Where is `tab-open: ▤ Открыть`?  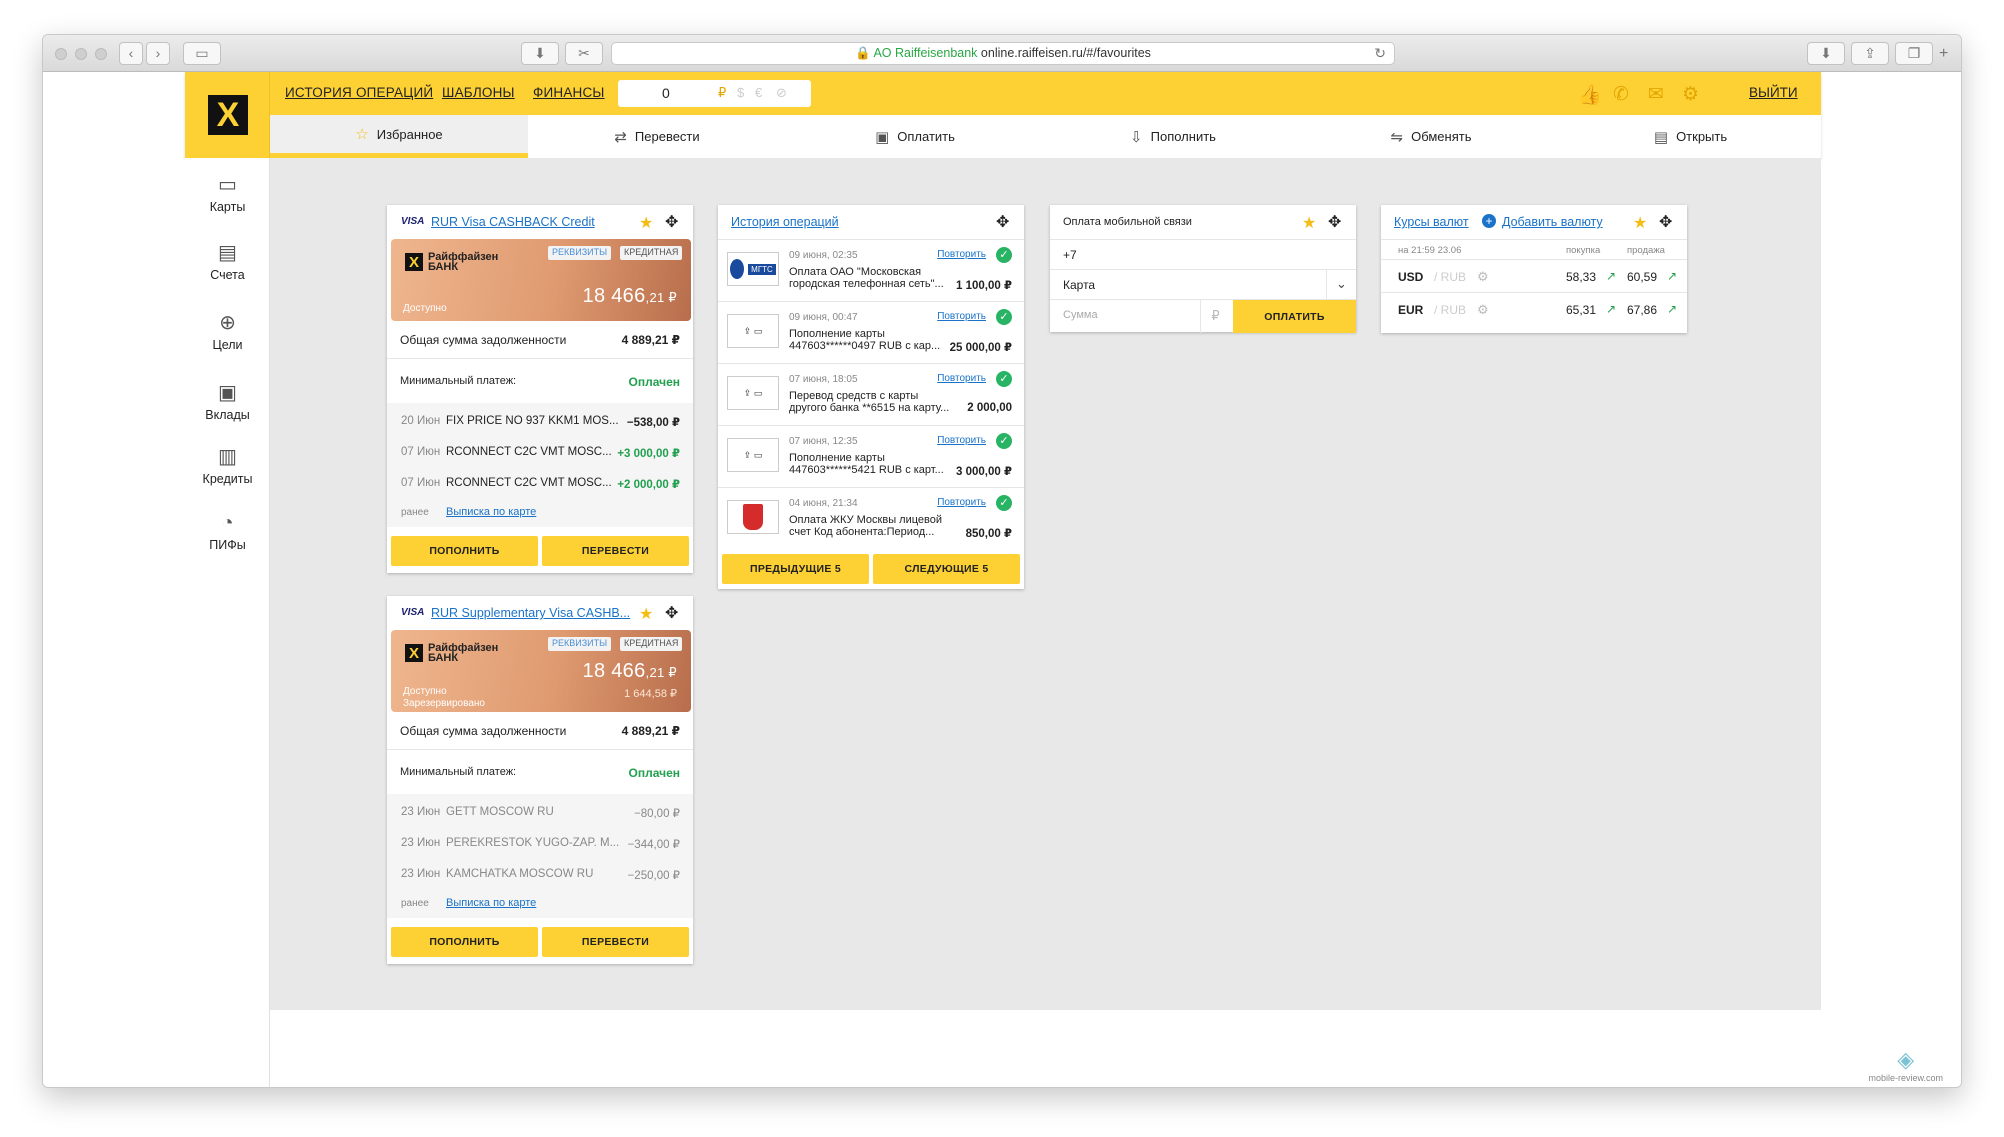
tab-open: ▤ Открыть is located at coordinates (1690, 136).